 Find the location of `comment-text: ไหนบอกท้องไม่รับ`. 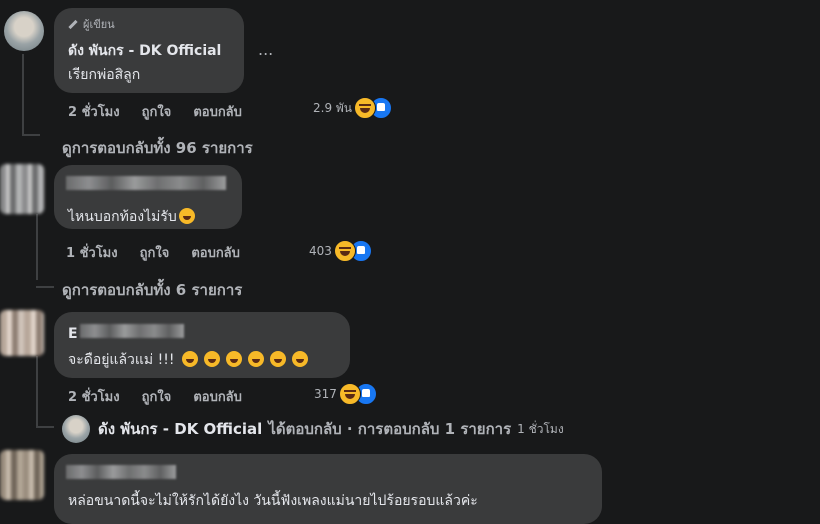

comment-text: ไหนบอกท้องไม่รับ is located at coordinates (134, 217).